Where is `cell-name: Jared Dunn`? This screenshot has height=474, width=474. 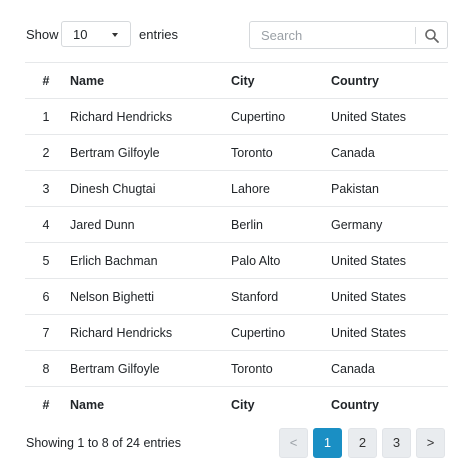
cell-name: Jared Dunn is located at coordinates (149, 224).